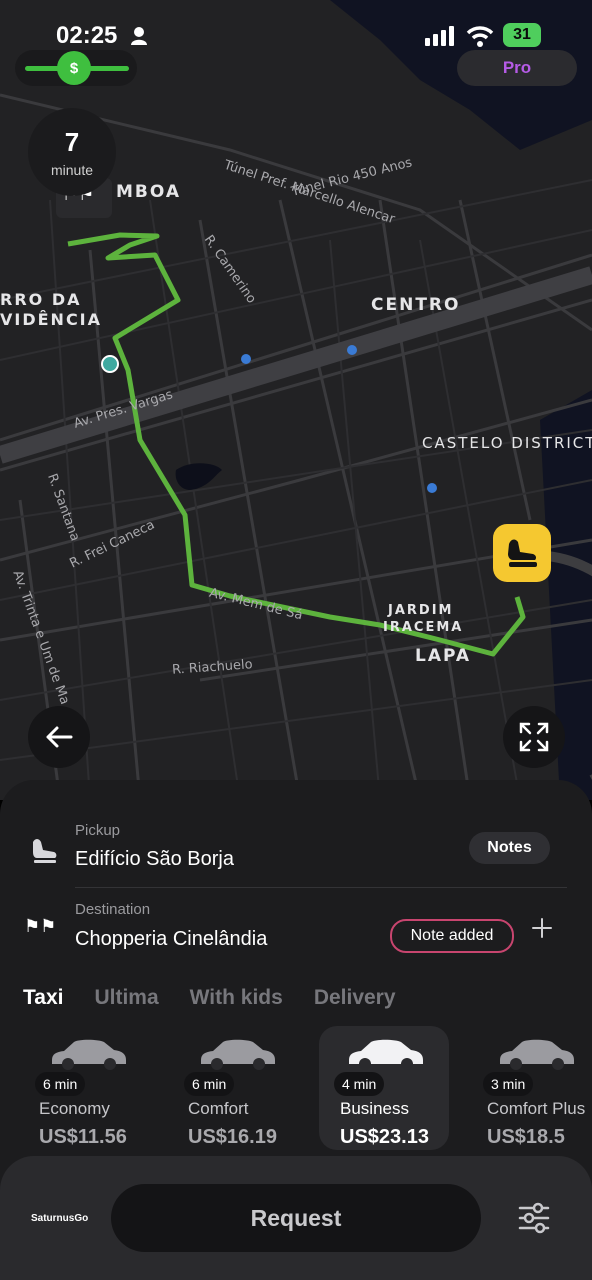 The height and width of the screenshot is (1280, 592). I want to click on destination-label: Destination, so click(113, 909).